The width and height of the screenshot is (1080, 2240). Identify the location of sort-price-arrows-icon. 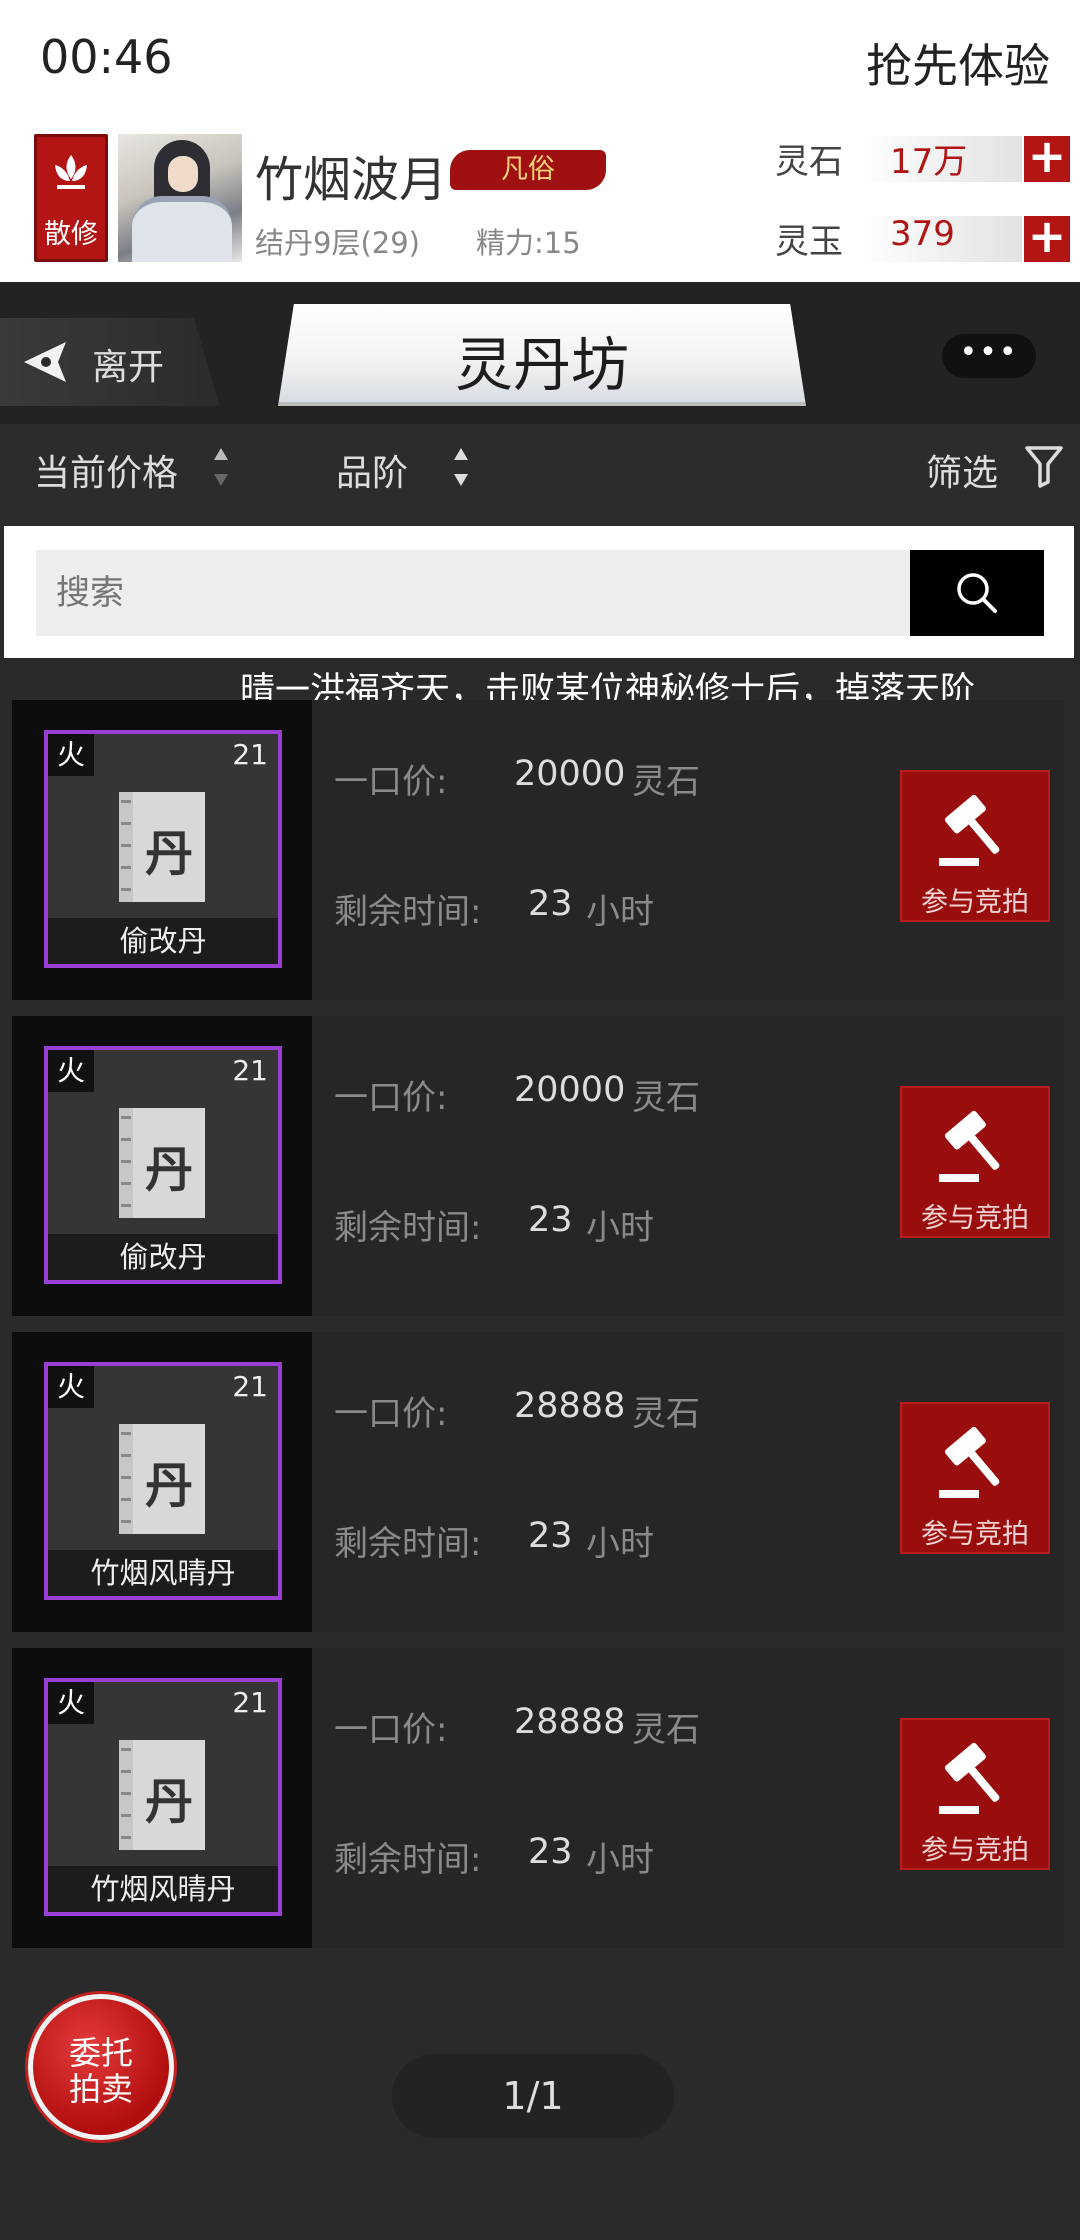
(221, 467).